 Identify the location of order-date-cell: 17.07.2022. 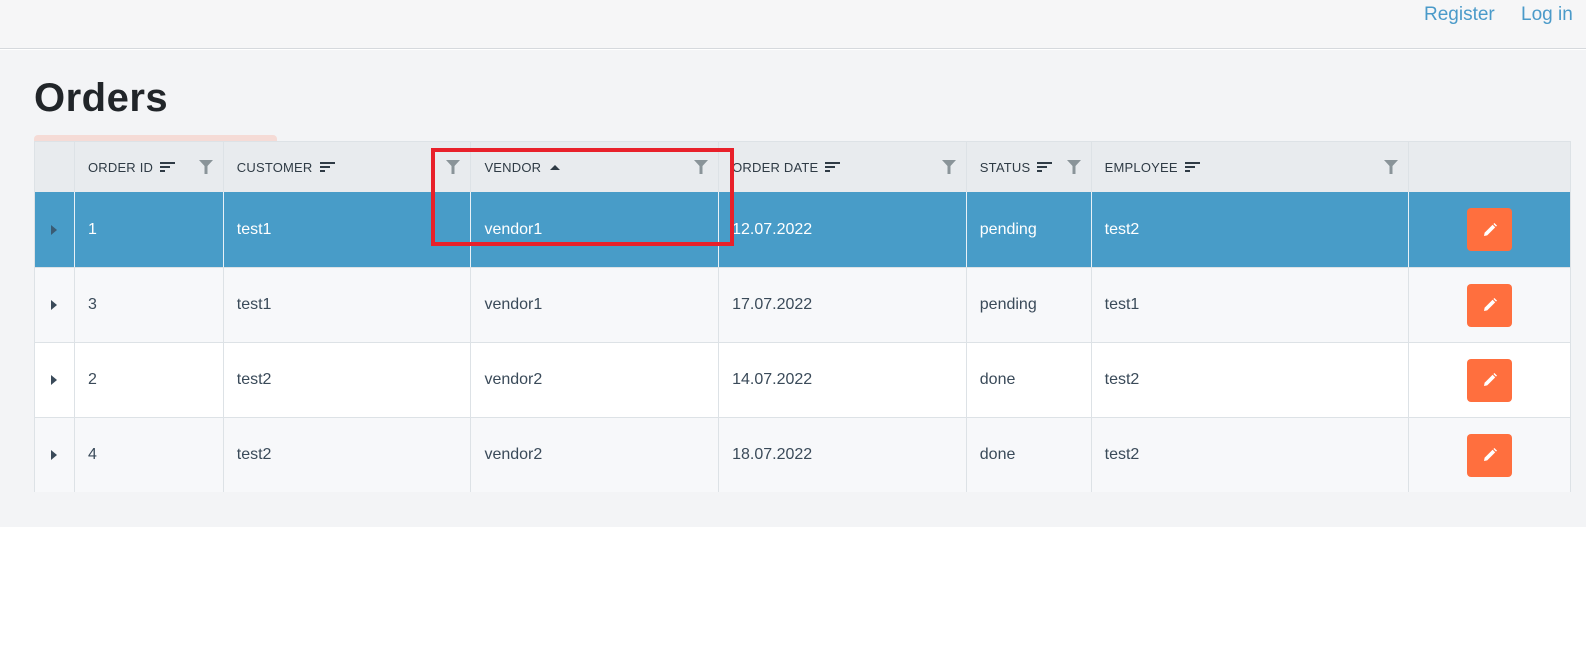
(843, 305).